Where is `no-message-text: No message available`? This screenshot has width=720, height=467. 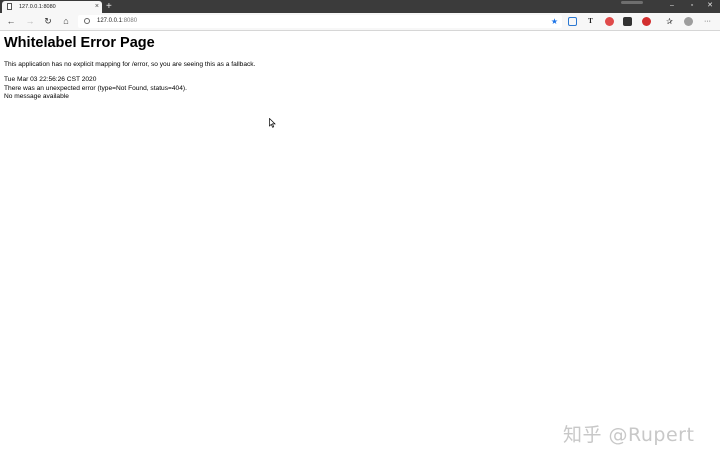
no-message-text: No message available is located at coordinates (36, 96).